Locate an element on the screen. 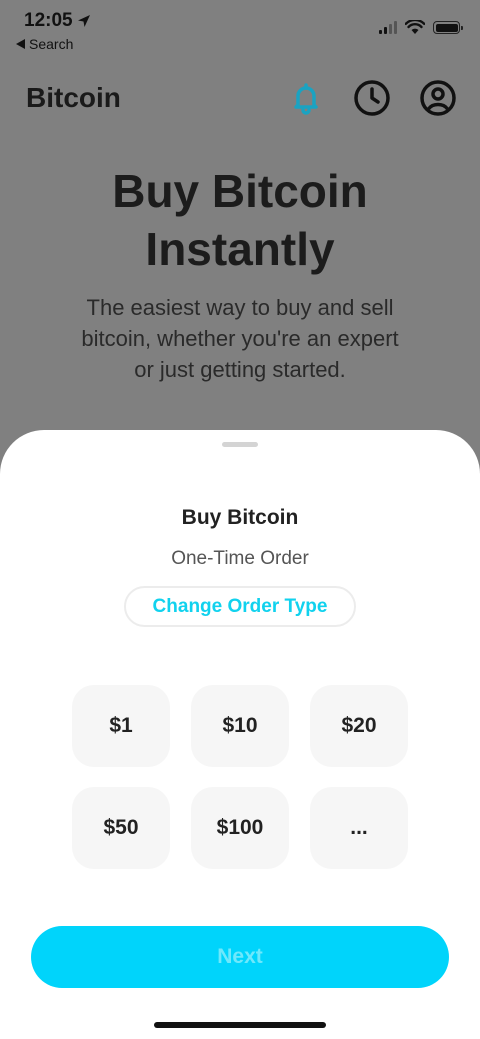 This screenshot has width=480, height=1039. home-indicator is located at coordinates (240, 1025).